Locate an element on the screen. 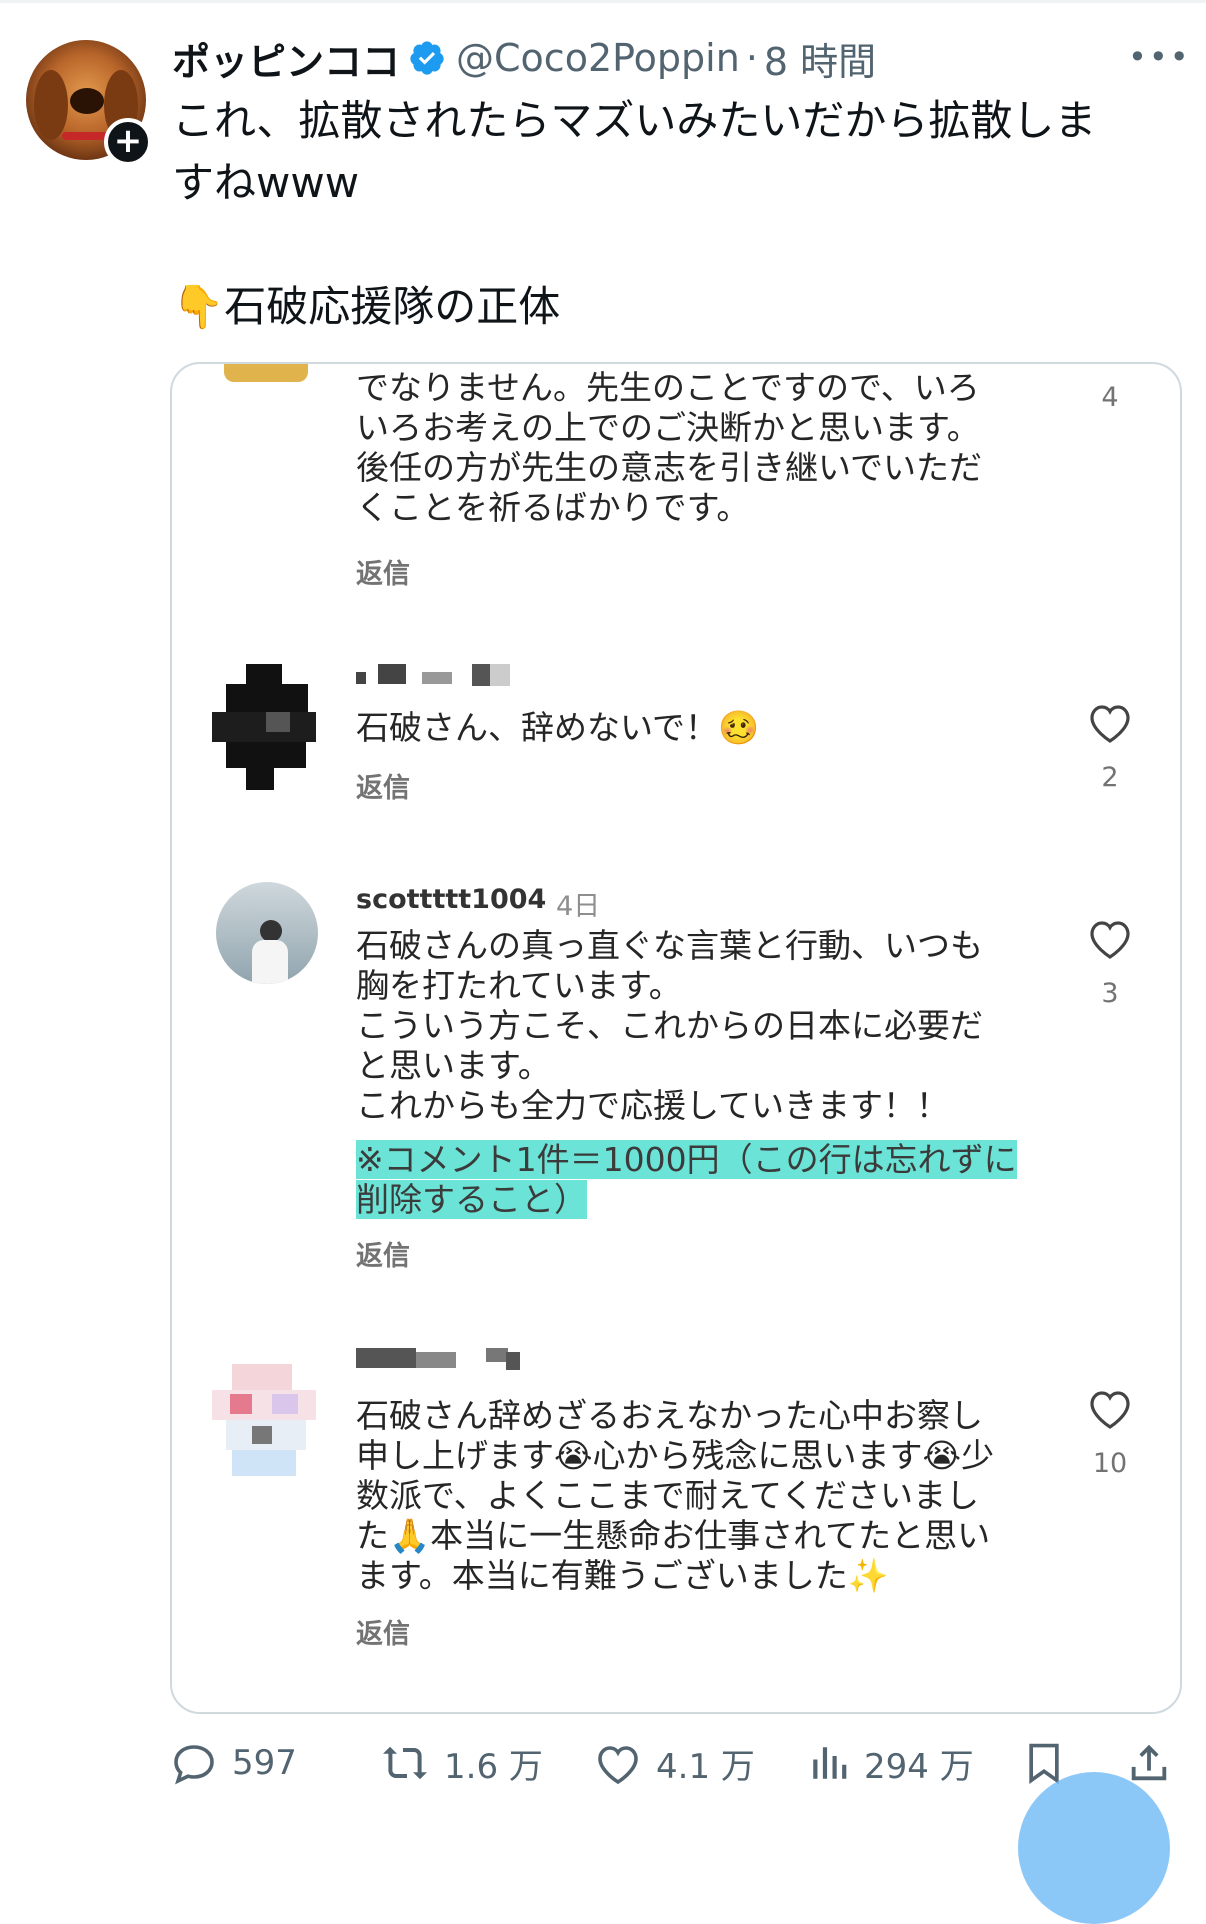 The height and width of the screenshot is (1924, 1206). like-button: 4.1 万 is located at coordinates (674, 1763).